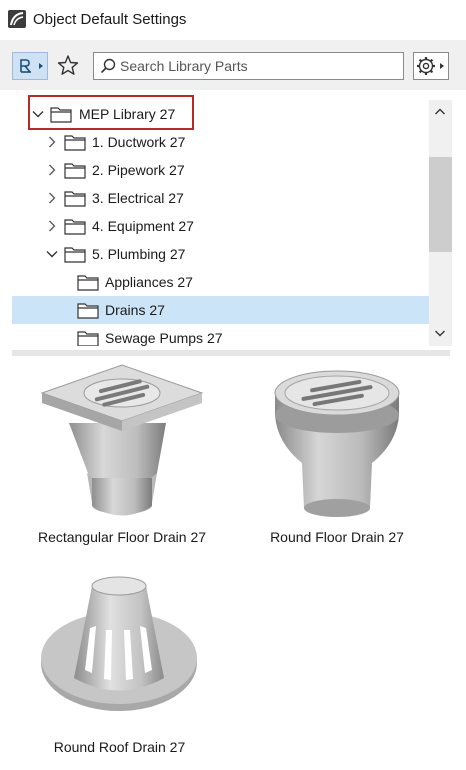 The image size is (466, 770). Describe the element at coordinates (108, 66) in the screenshot. I see `search-icon` at that location.